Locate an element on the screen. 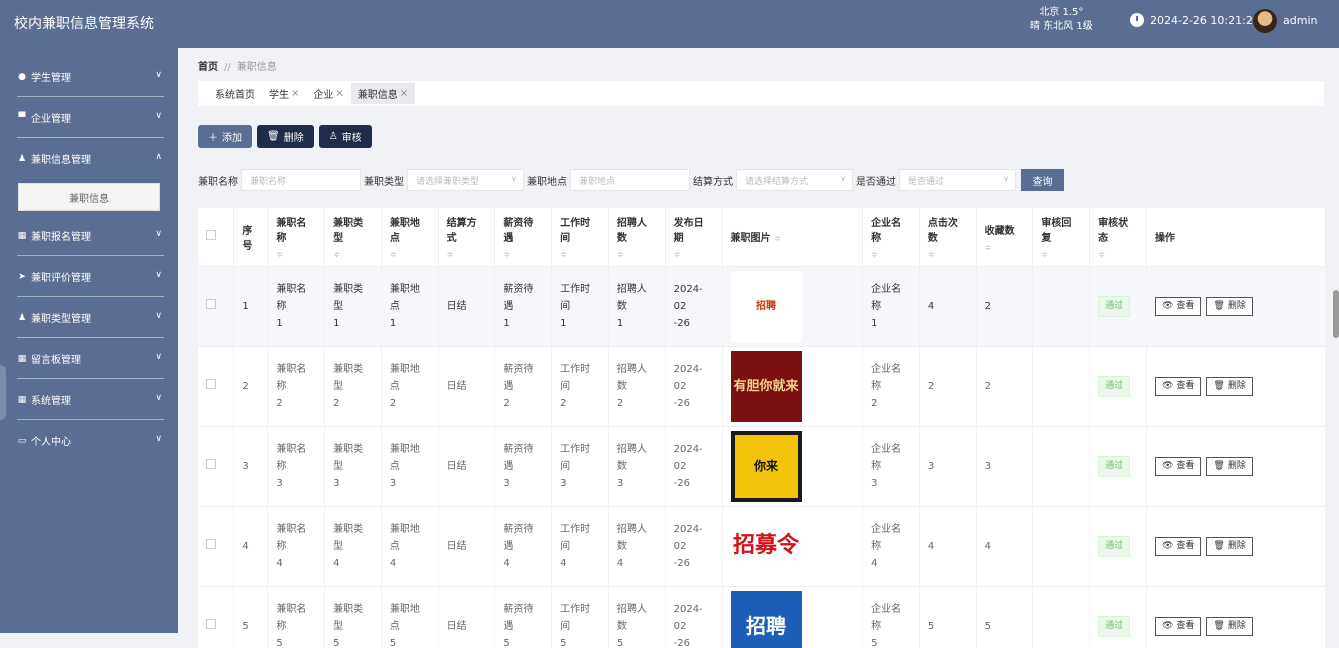  sidebar-item-students: ● 学生管理 ∨ is located at coordinates (89, 76).